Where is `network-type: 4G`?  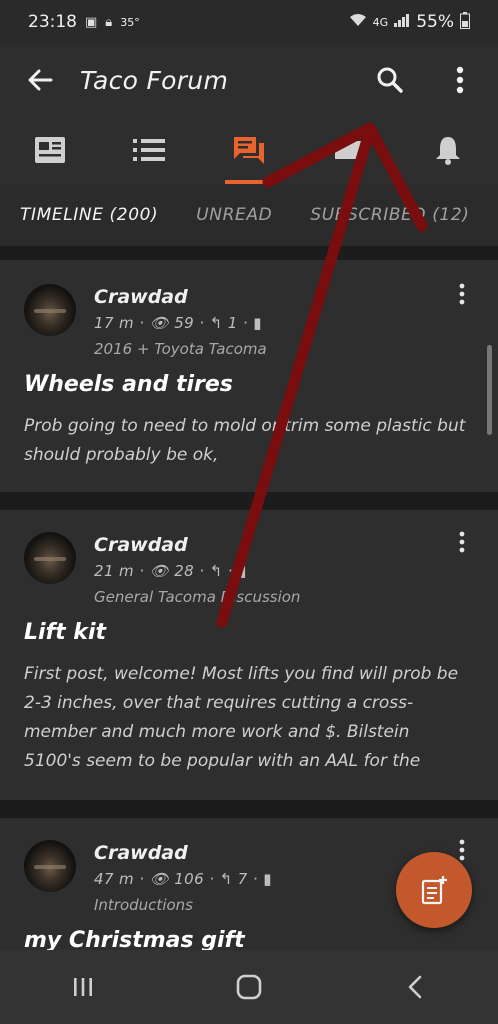 network-type: 4G is located at coordinates (380, 22).